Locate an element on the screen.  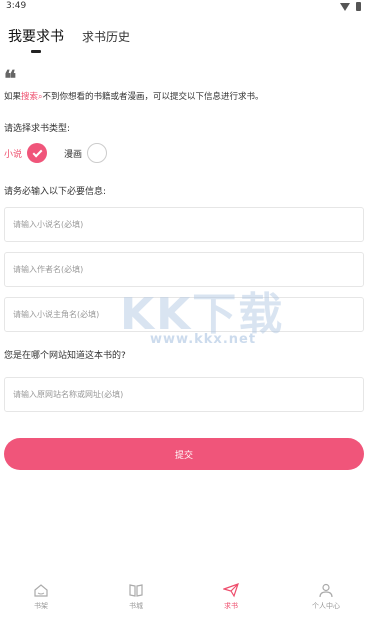
nav-item-bookstore: 书城 is located at coordinates (136, 596).